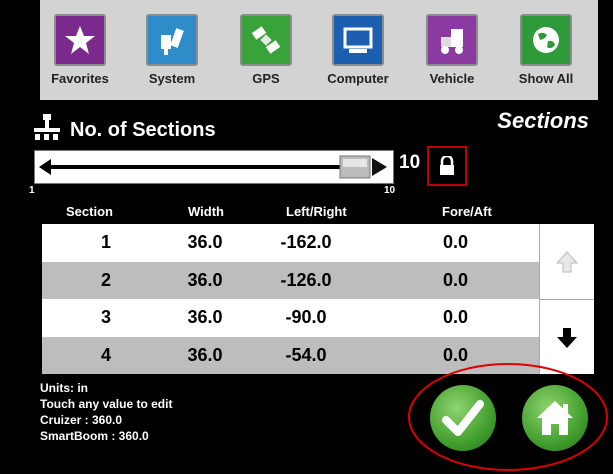  Describe the element at coordinates (105, 317) in the screenshot. I see `section-number: 3` at that location.